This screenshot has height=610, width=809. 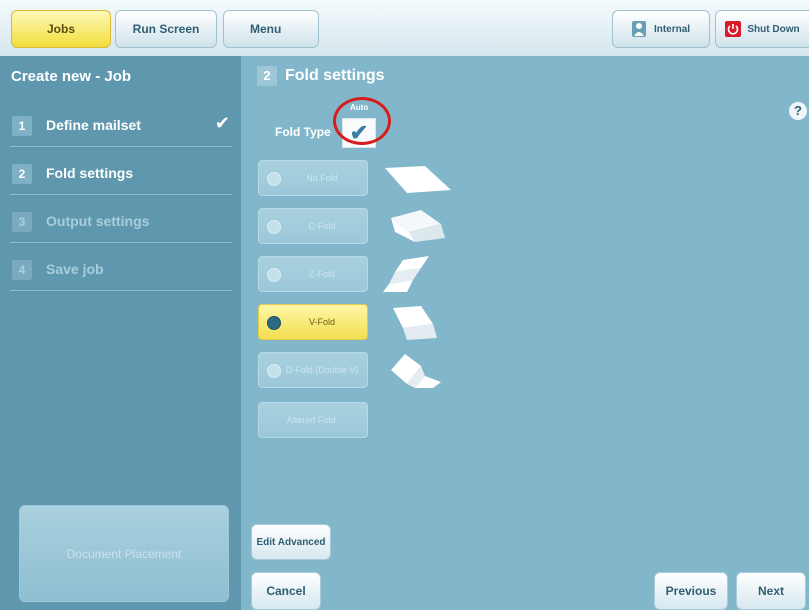 I want to click on z-fold-option: Z-Fold, so click(x=313, y=274).